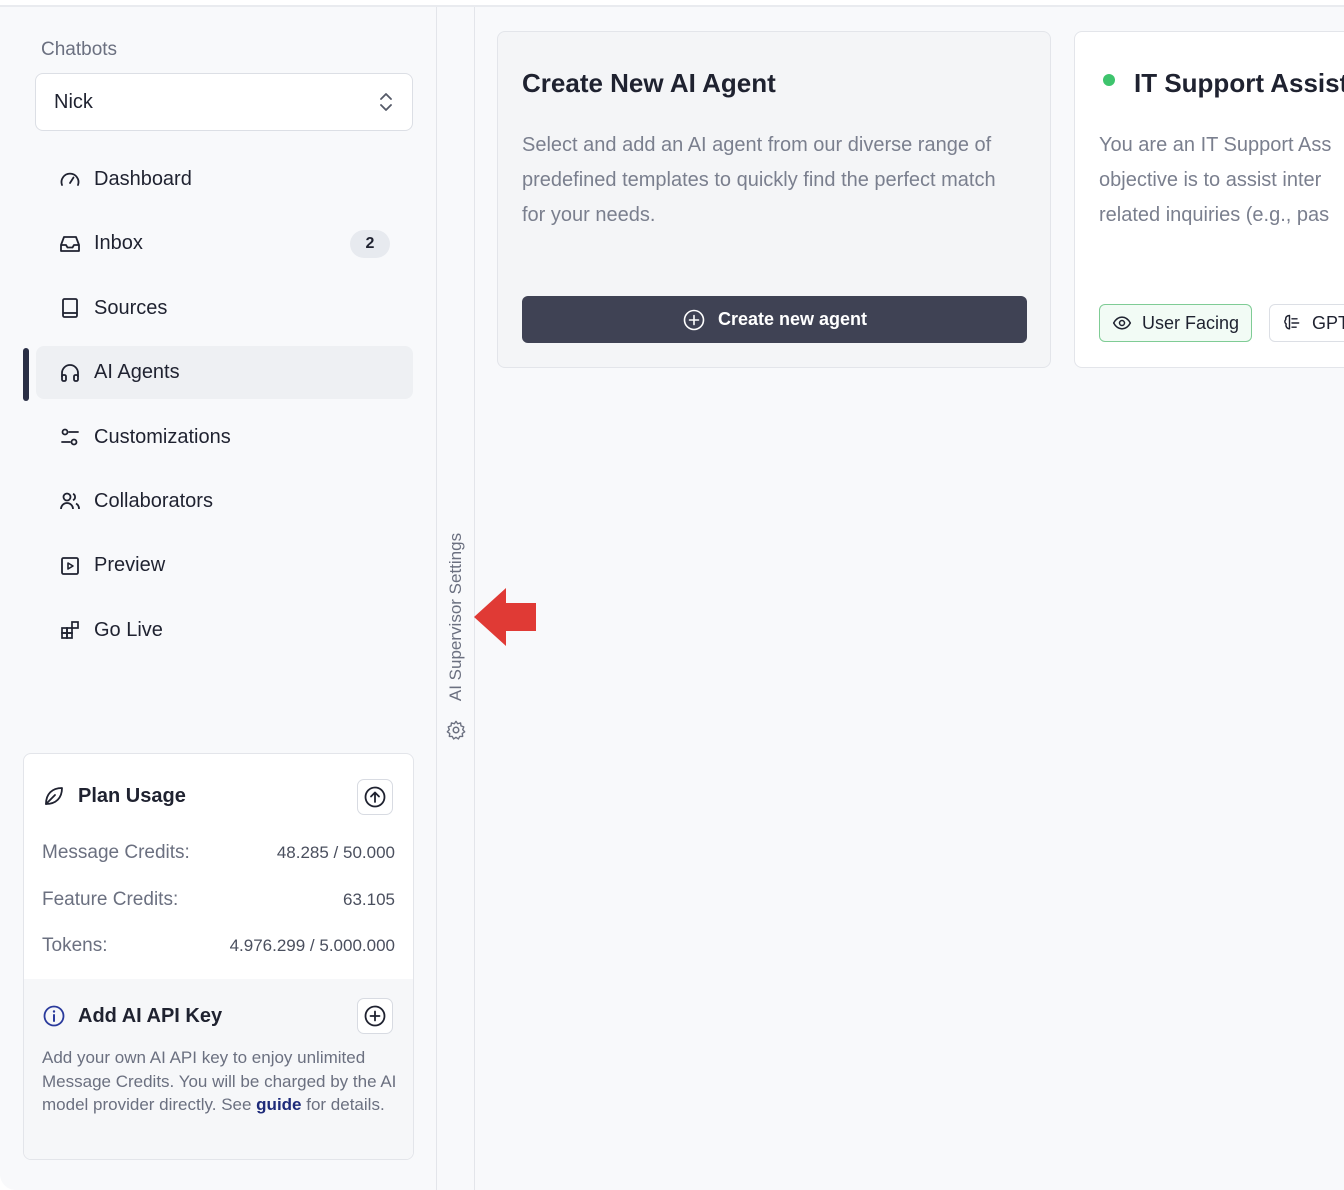 The height and width of the screenshot is (1190, 1344). What do you see at coordinates (137, 372) in the screenshot?
I see `sidebar-item-label: AI Agents` at bounding box center [137, 372].